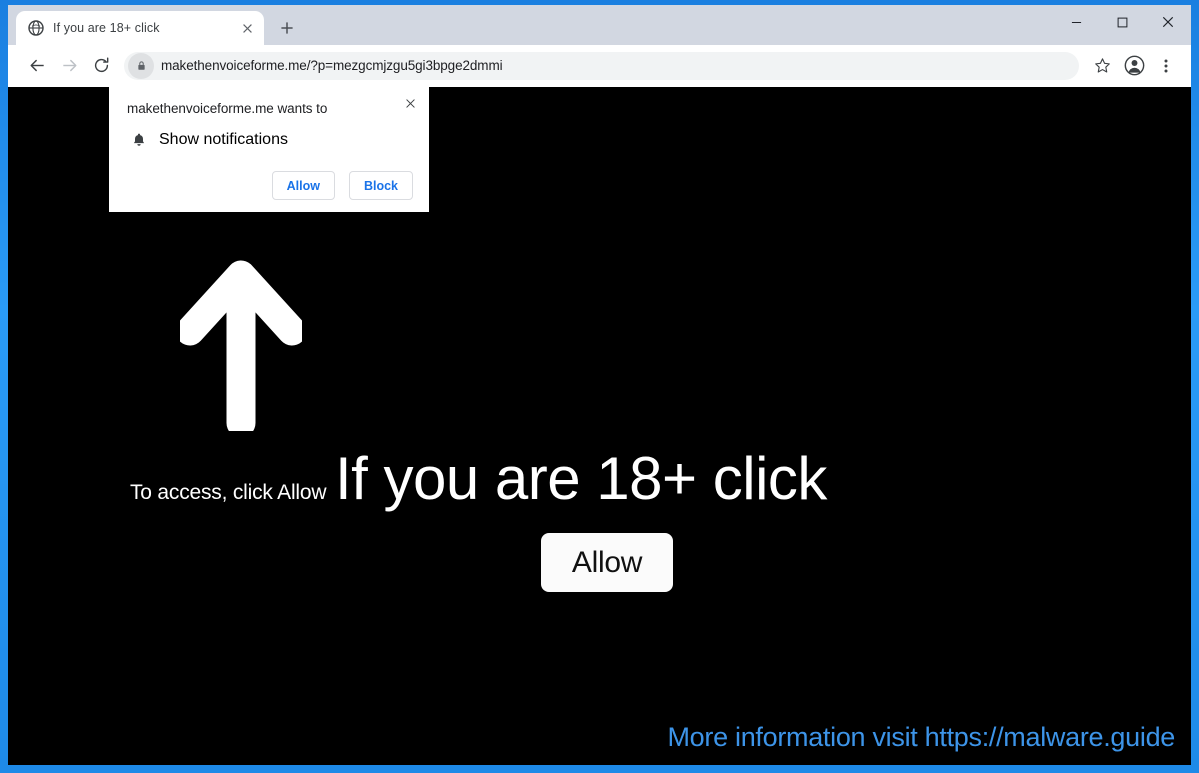  Describe the element at coordinates (287, 28) in the screenshot. I see `new-tab-button` at that location.